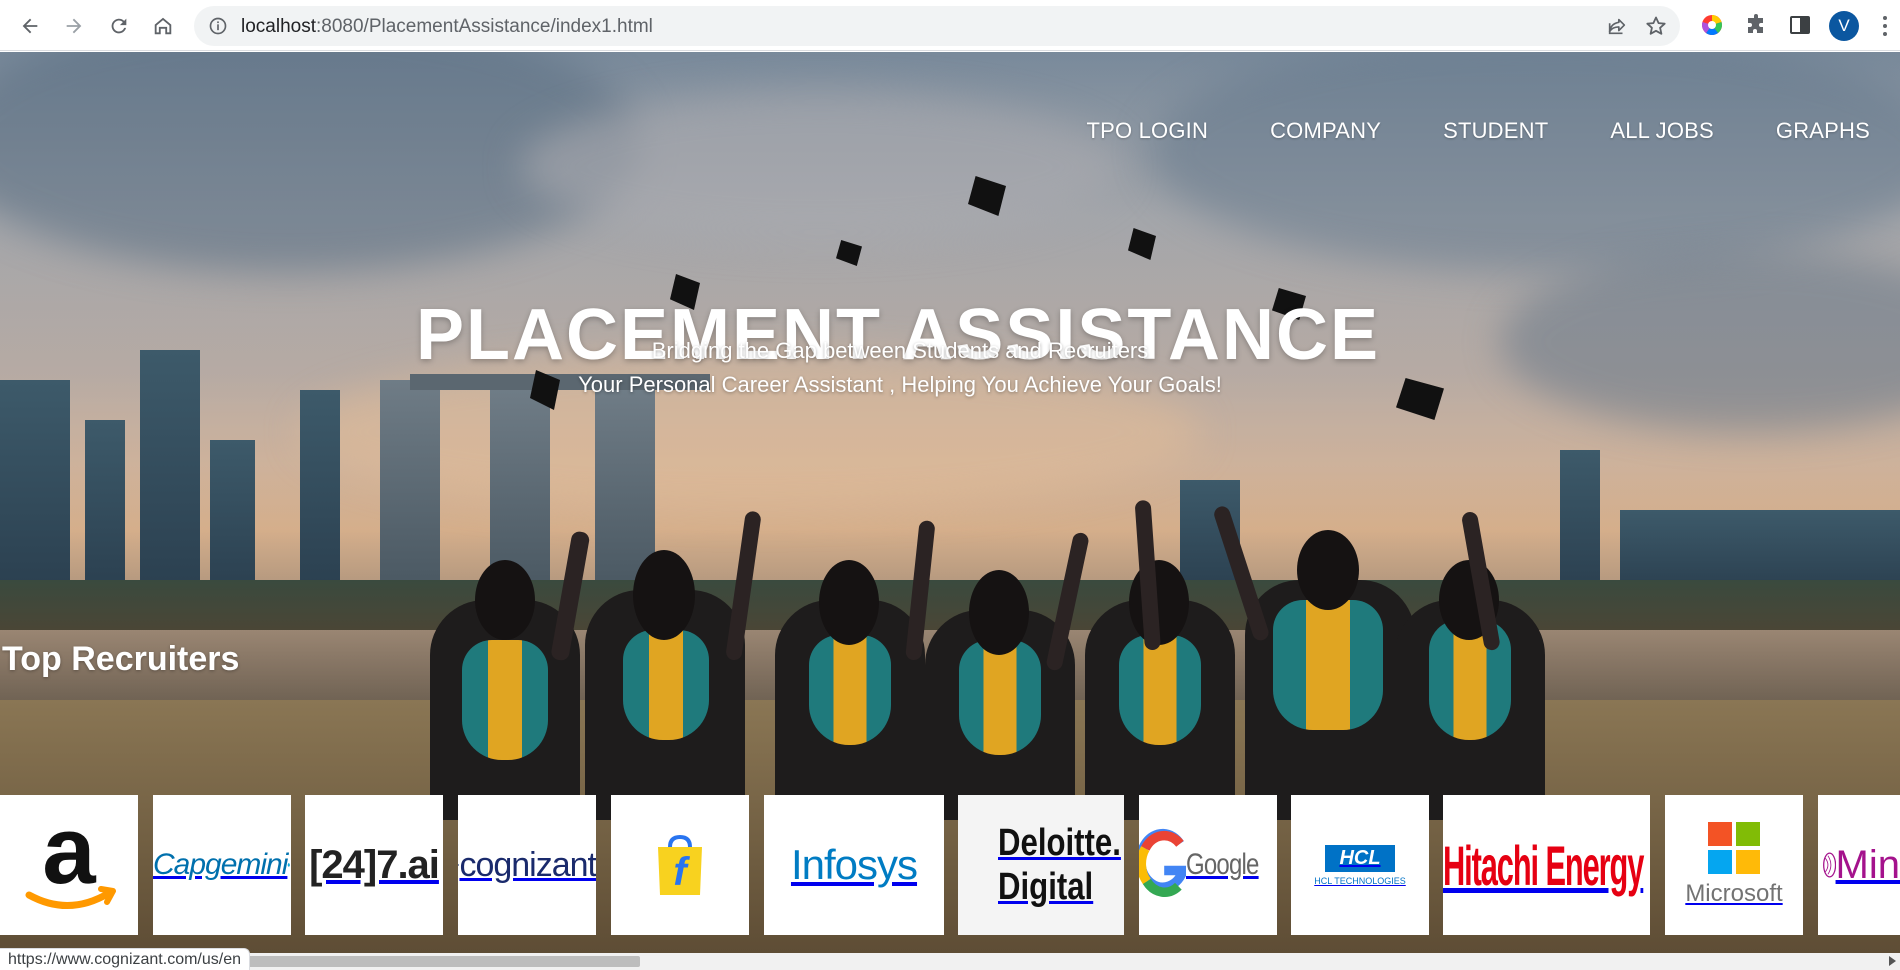 Image resolution: width=1900 pixels, height=970 pixels. What do you see at coordinates (1800, 25) in the screenshot?
I see `side-panel-icon` at bounding box center [1800, 25].